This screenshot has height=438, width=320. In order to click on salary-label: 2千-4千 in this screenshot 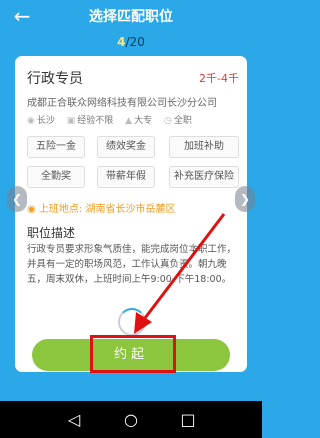, I will do `click(219, 78)`.